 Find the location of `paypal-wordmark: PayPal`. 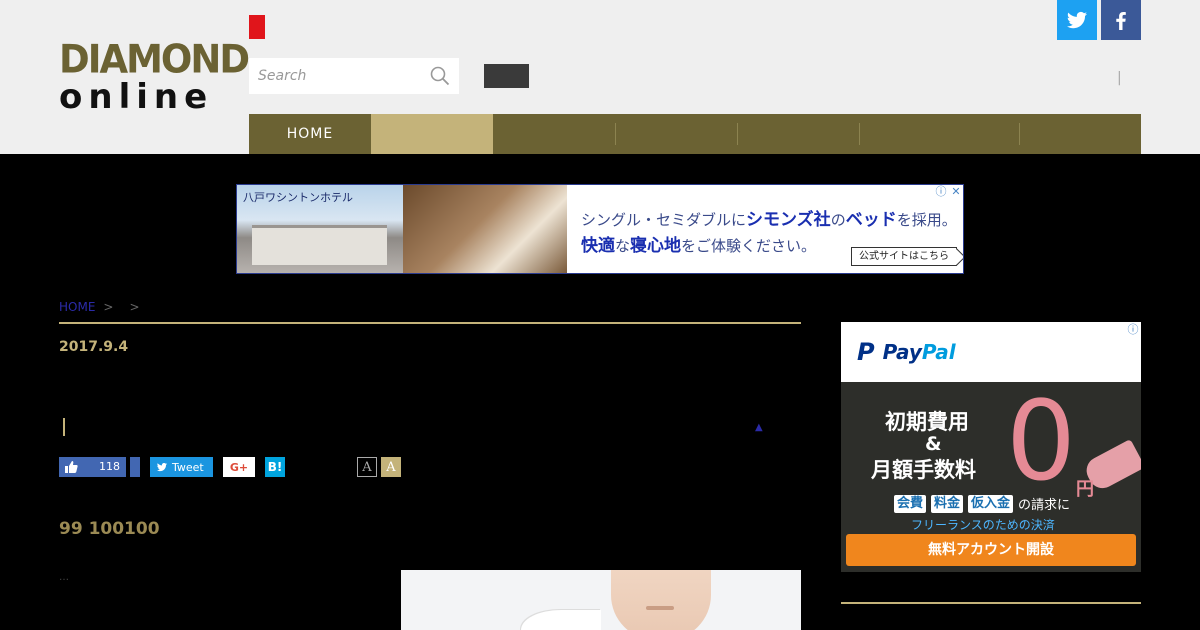

paypal-wordmark: PayPal is located at coordinates (919, 352).